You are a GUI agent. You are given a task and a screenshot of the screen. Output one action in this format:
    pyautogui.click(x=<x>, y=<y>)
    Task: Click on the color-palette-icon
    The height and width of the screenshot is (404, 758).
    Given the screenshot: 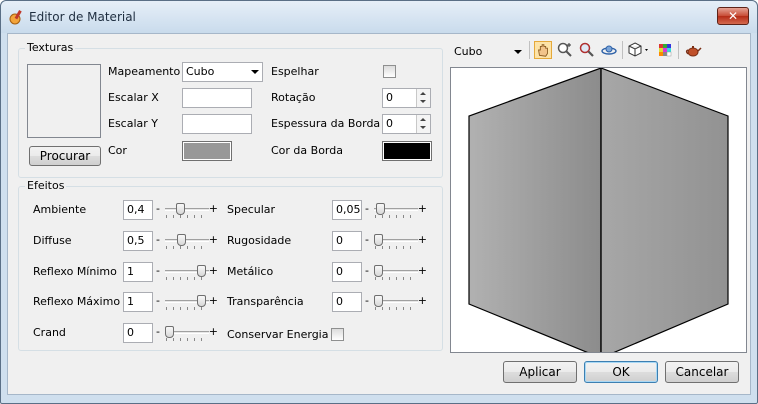 What is the action you would take?
    pyautogui.click(x=665, y=50)
    